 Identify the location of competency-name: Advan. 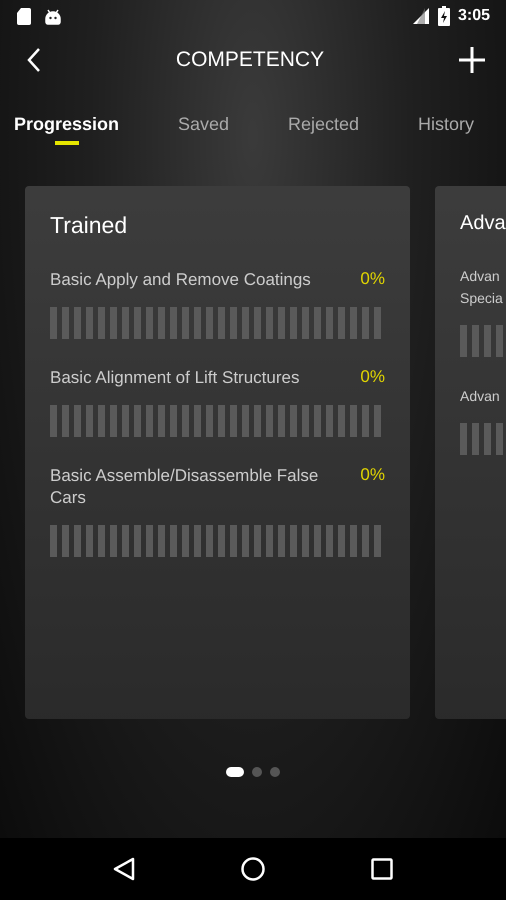
(480, 396).